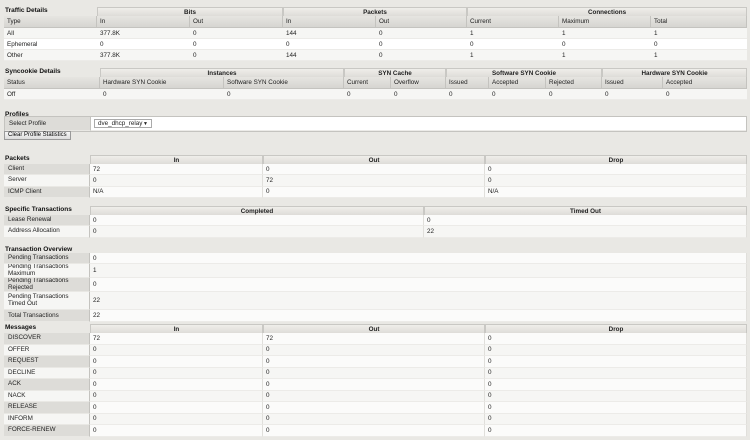 Image resolution: width=750 pixels, height=440 pixels. I want to click on table-cell: Other, so click(50, 55).